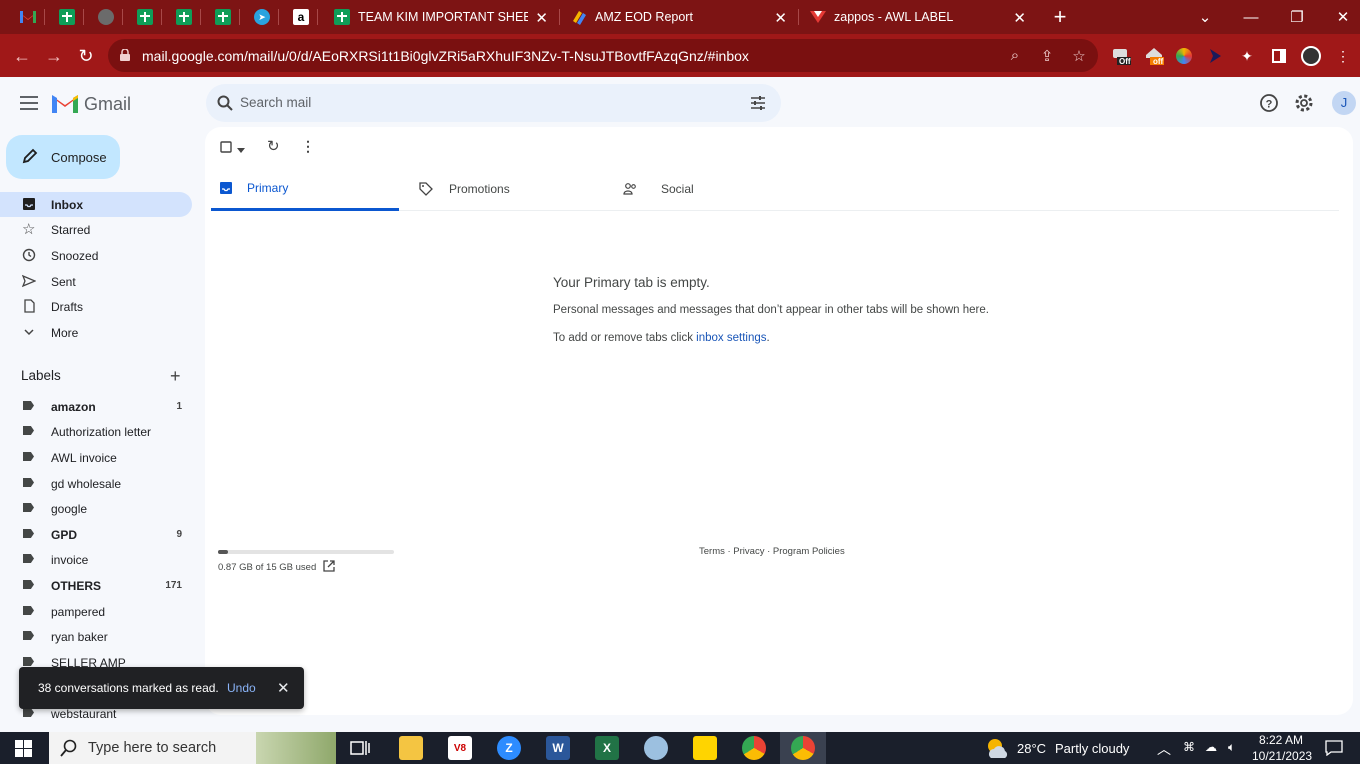 Image resolution: width=1360 pixels, height=764 pixels. Describe the element at coordinates (96, 229) in the screenshot. I see `nav-item-starred: ☆ Starred` at that location.